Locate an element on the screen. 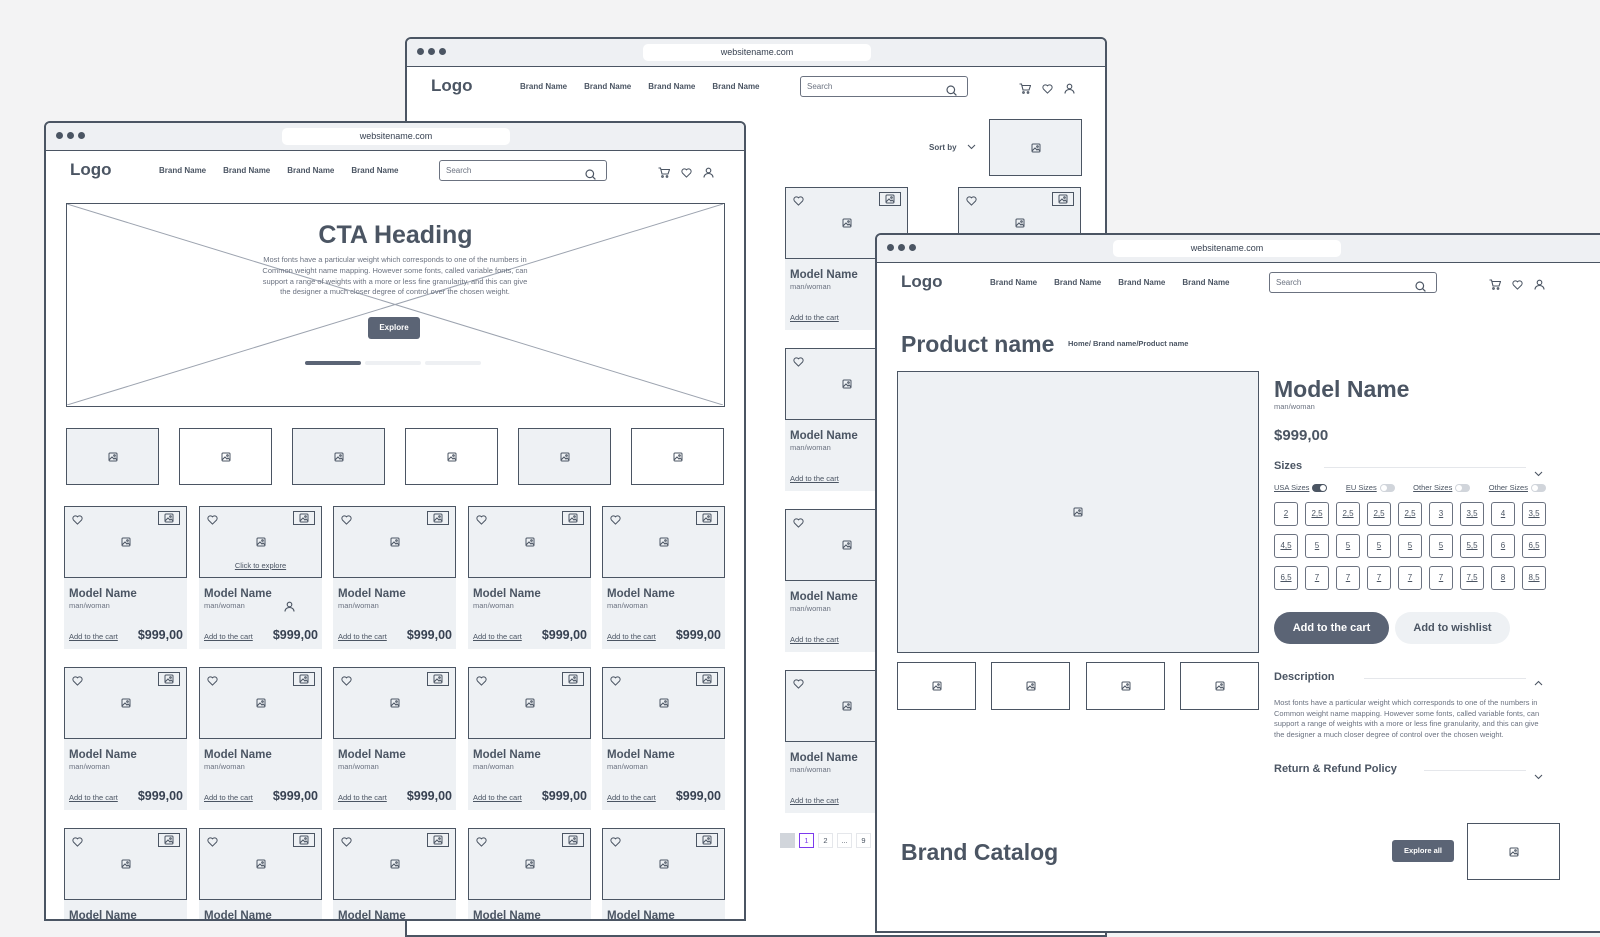 The width and height of the screenshot is (1600, 937). page-button: 1 is located at coordinates (806, 840).